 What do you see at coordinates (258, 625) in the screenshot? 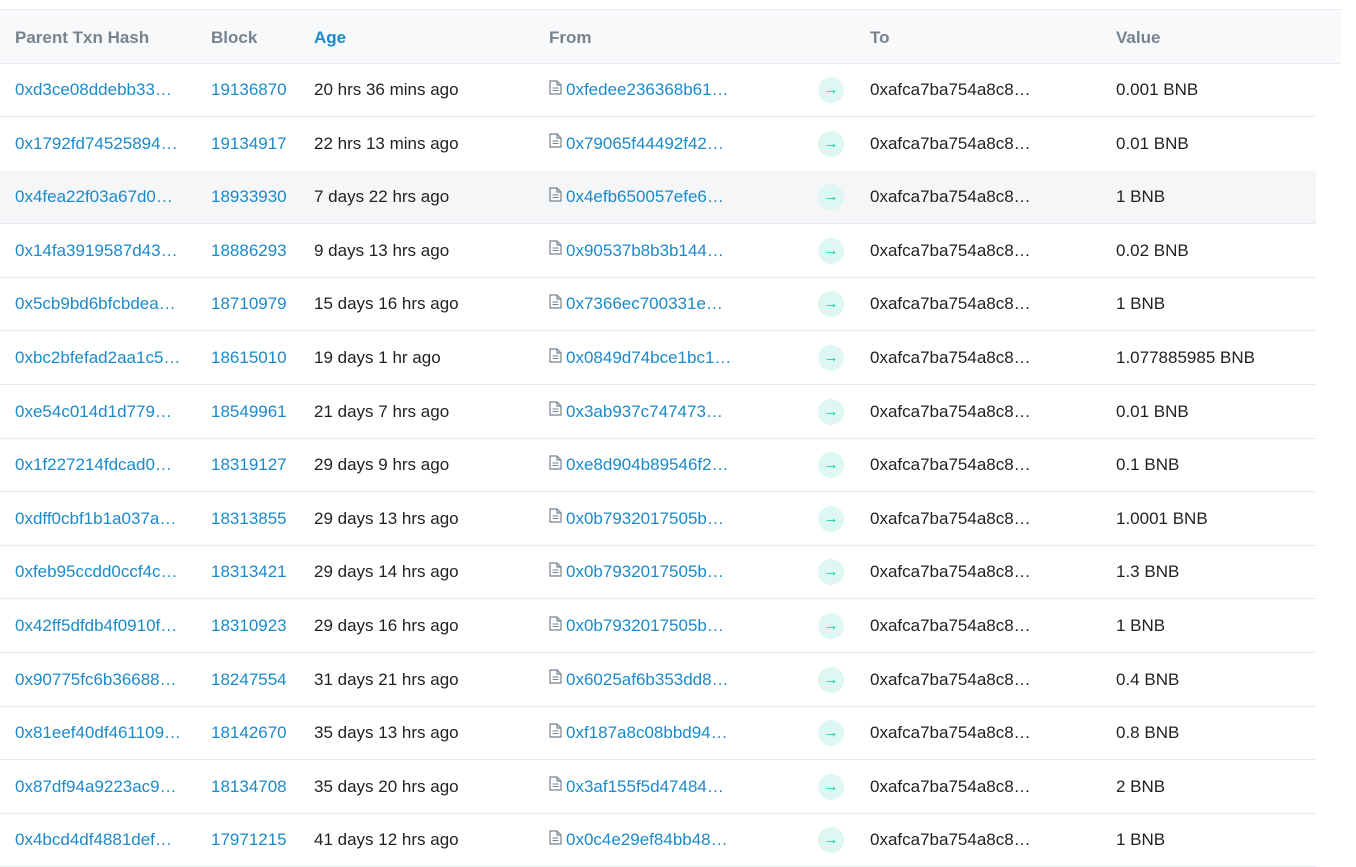
I see `block-link: 18310923` at bounding box center [258, 625].